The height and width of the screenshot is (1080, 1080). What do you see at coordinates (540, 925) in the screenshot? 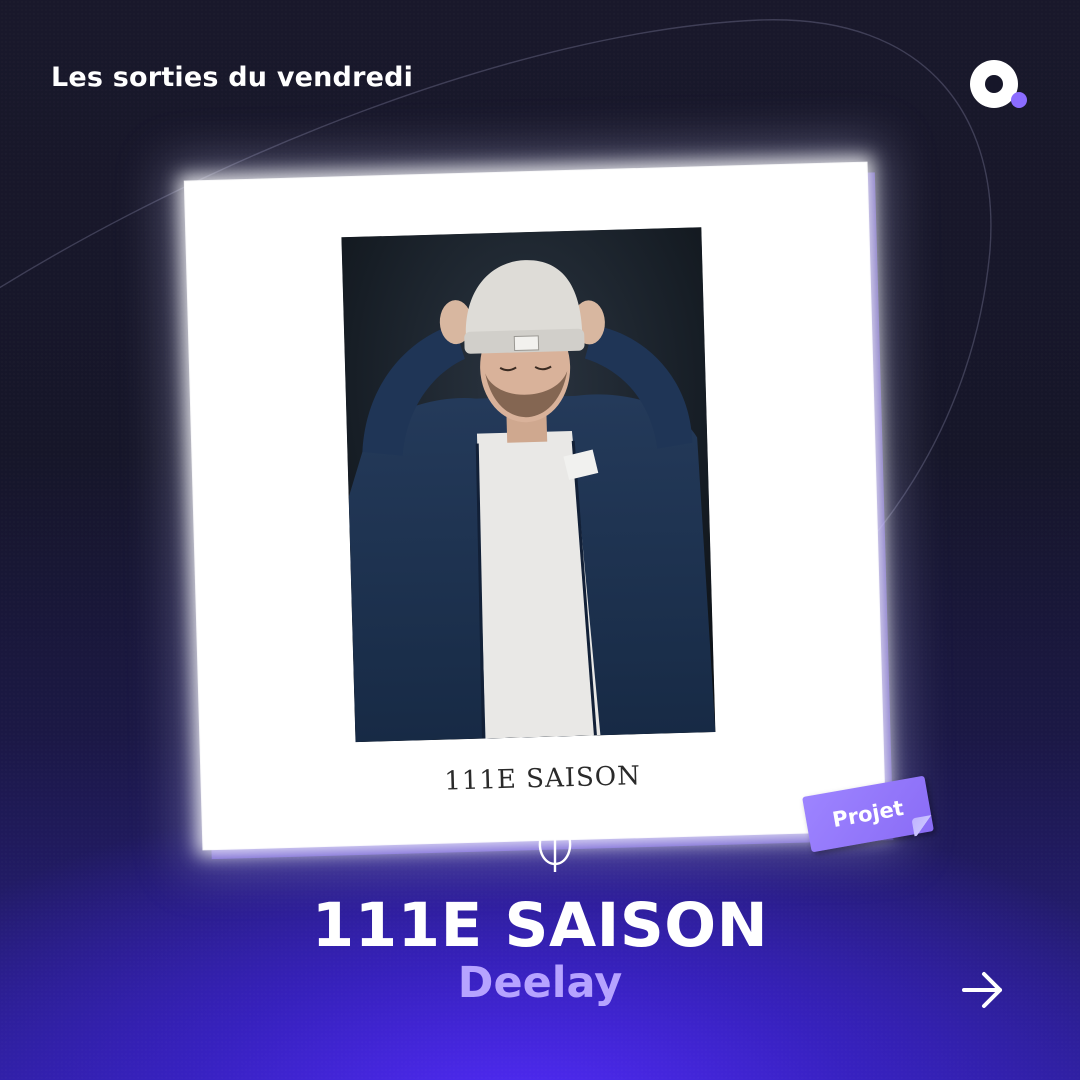
I see `album-title: 111E SAISON` at bounding box center [540, 925].